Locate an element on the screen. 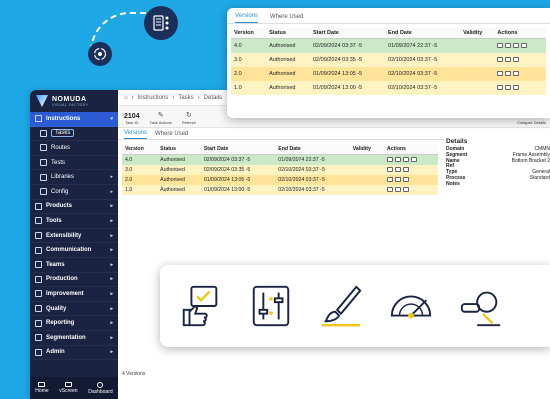 Image resolution: width=550 pixels, height=399 pixels. sidebar-item-tools: Tools ▸ is located at coordinates (74, 221).